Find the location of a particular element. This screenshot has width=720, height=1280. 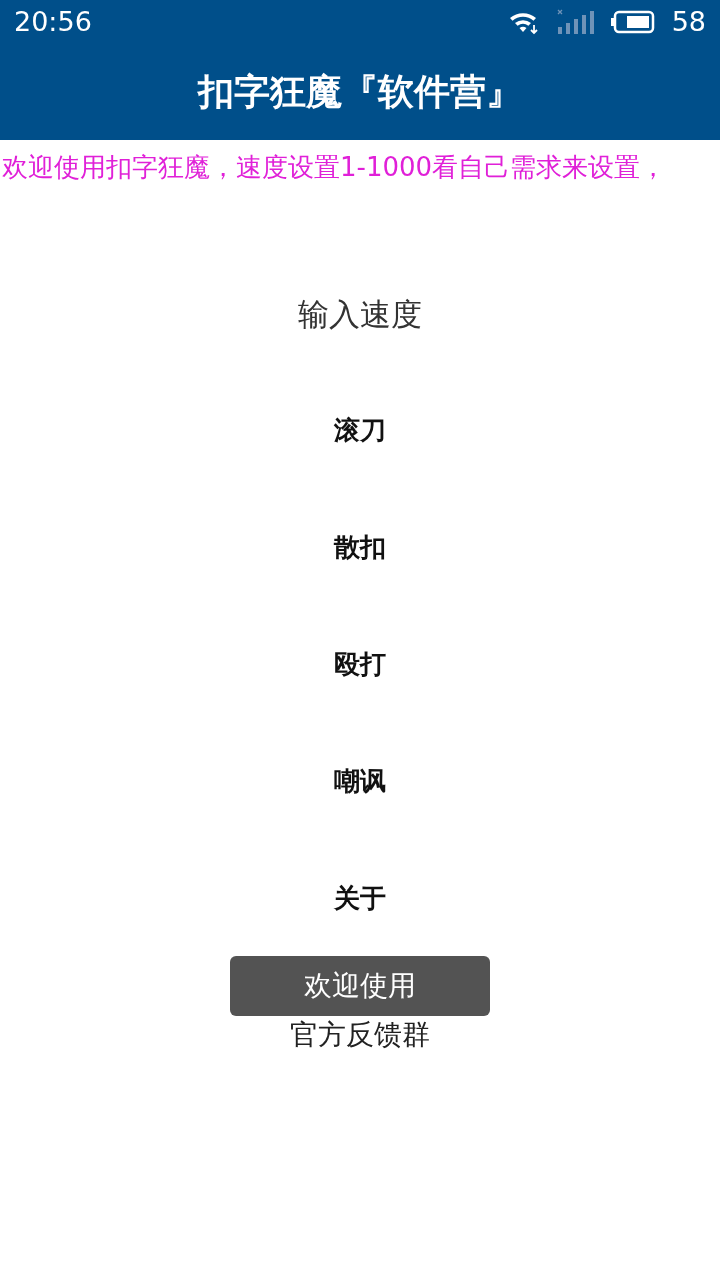

battery-icon is located at coordinates (632, 22).